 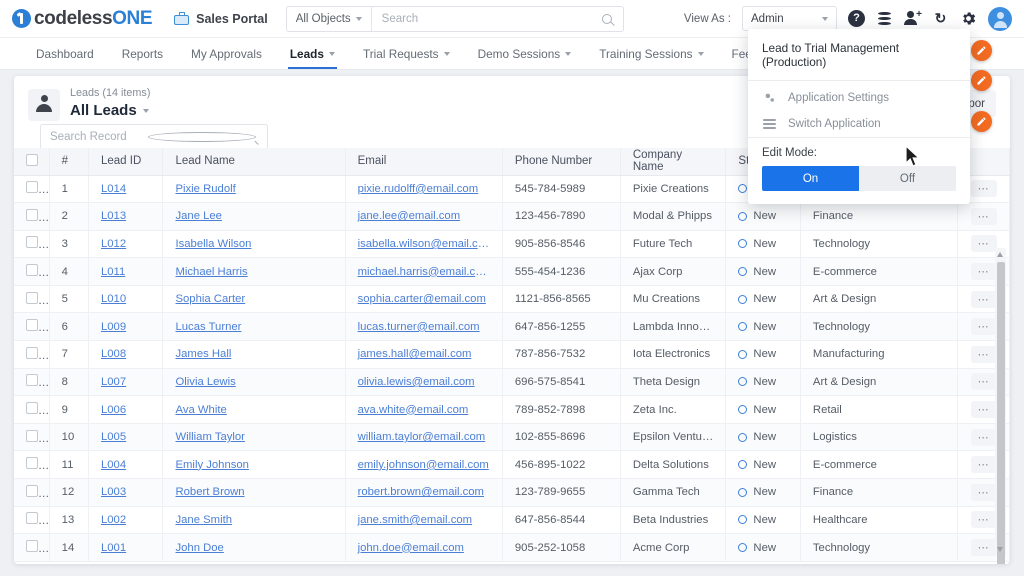 I want to click on global-search-input: Search, so click(x=487, y=19).